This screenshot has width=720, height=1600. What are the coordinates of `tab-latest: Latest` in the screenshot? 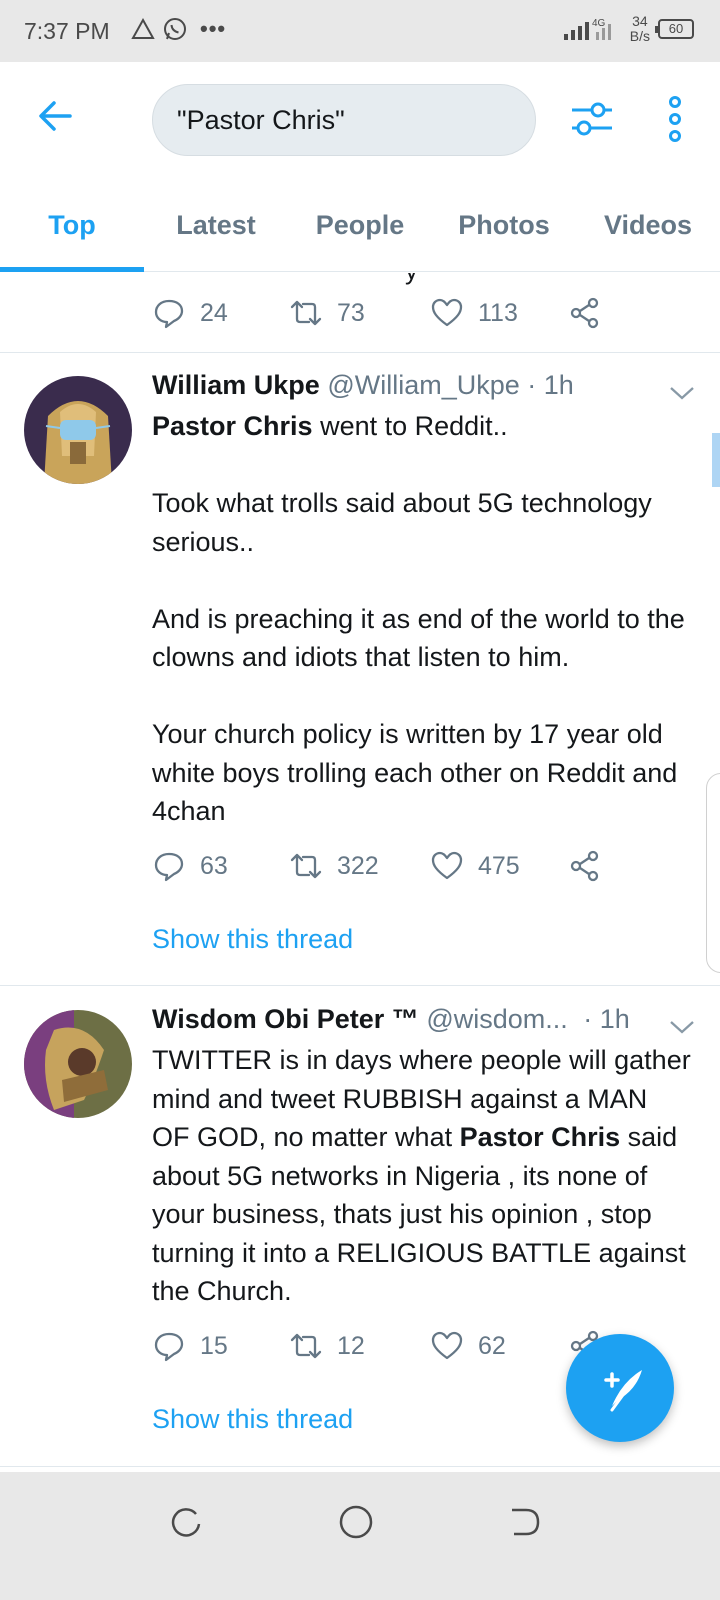 It's located at (216, 227).